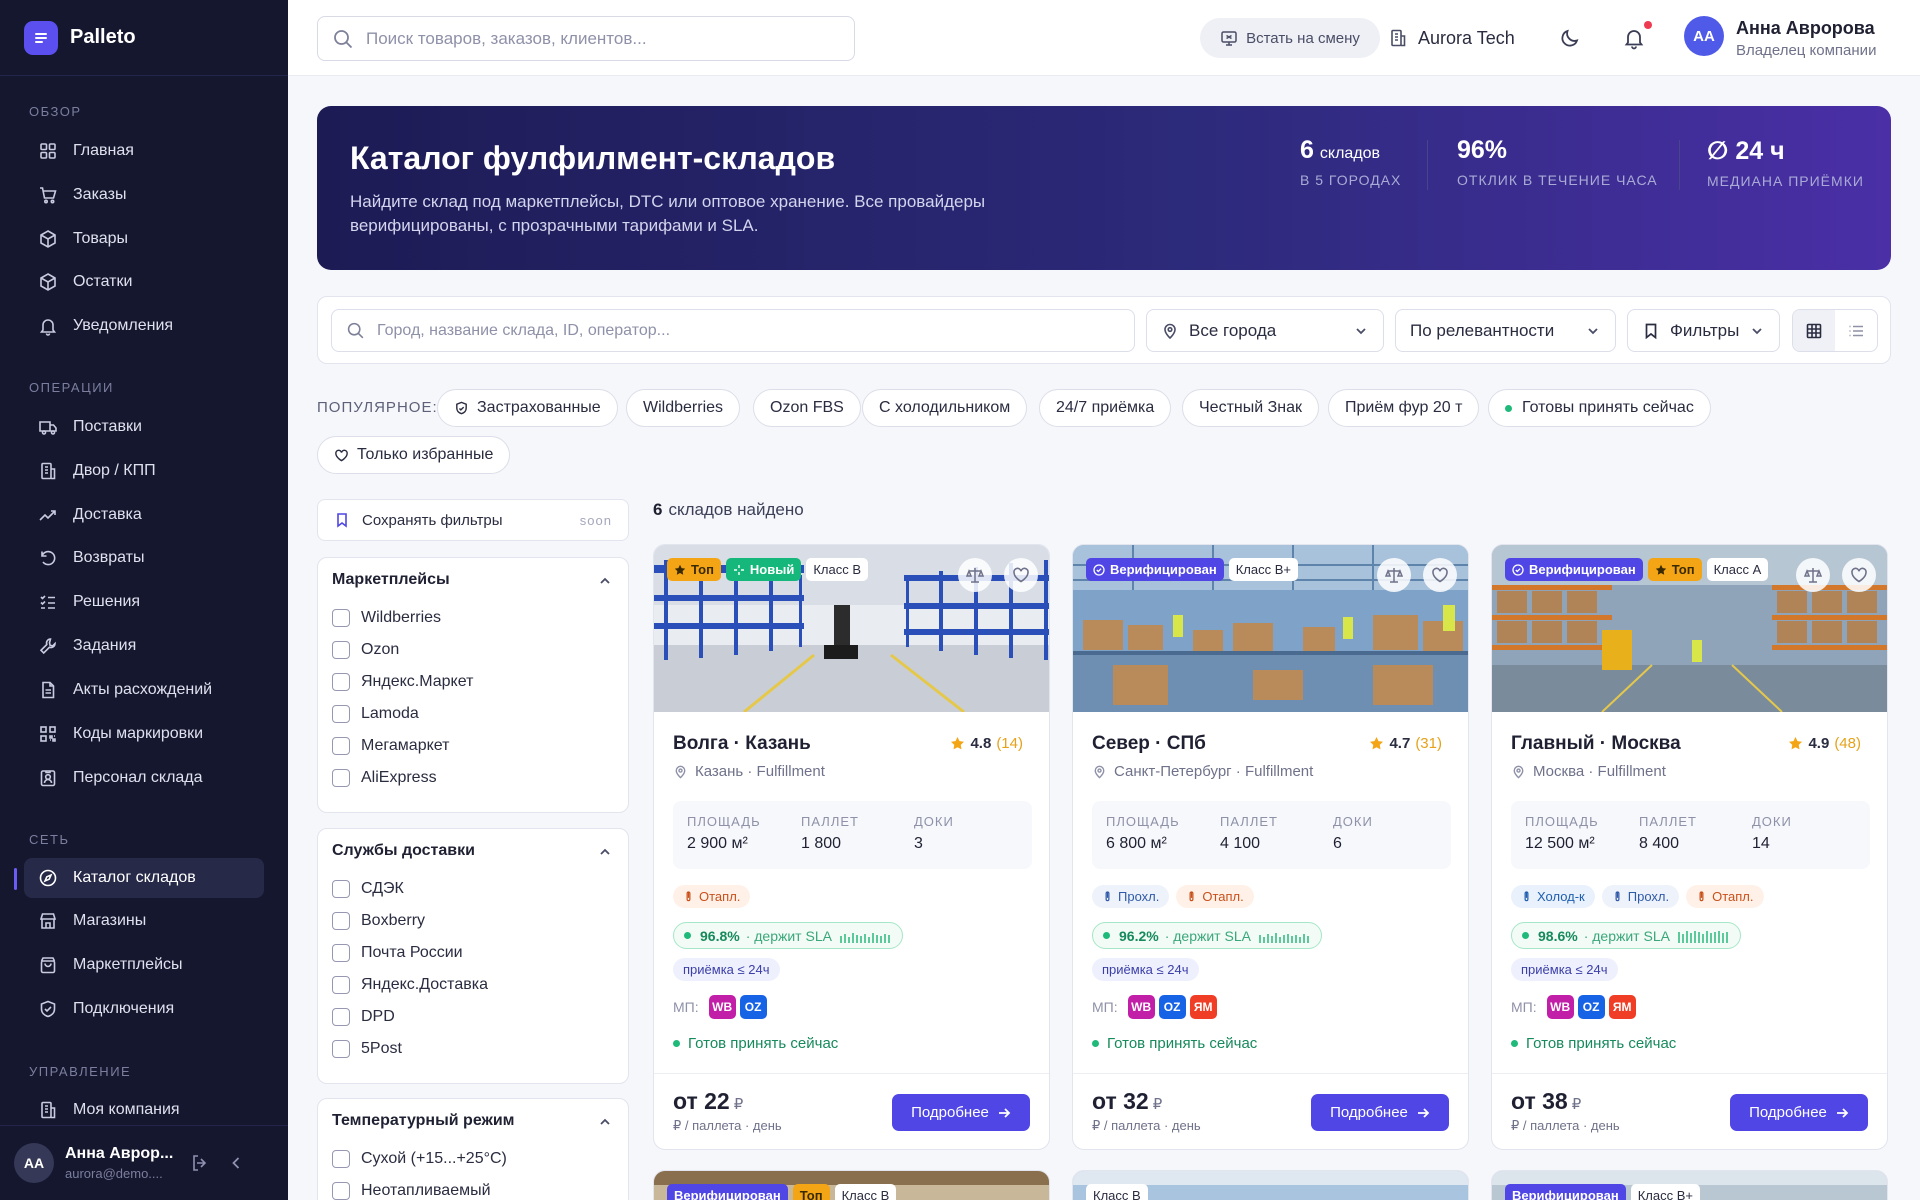 The image size is (1920, 1200). Describe the element at coordinates (144, 1009) in the screenshot. I see `sidebar-item-connections: Подключения` at that location.